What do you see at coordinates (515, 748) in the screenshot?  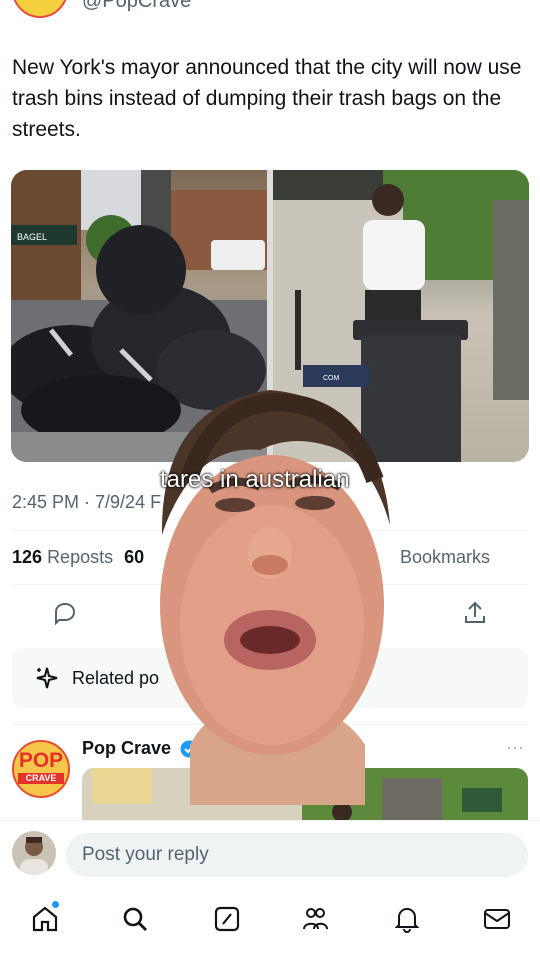 I see `more-icon: ⋯` at bounding box center [515, 748].